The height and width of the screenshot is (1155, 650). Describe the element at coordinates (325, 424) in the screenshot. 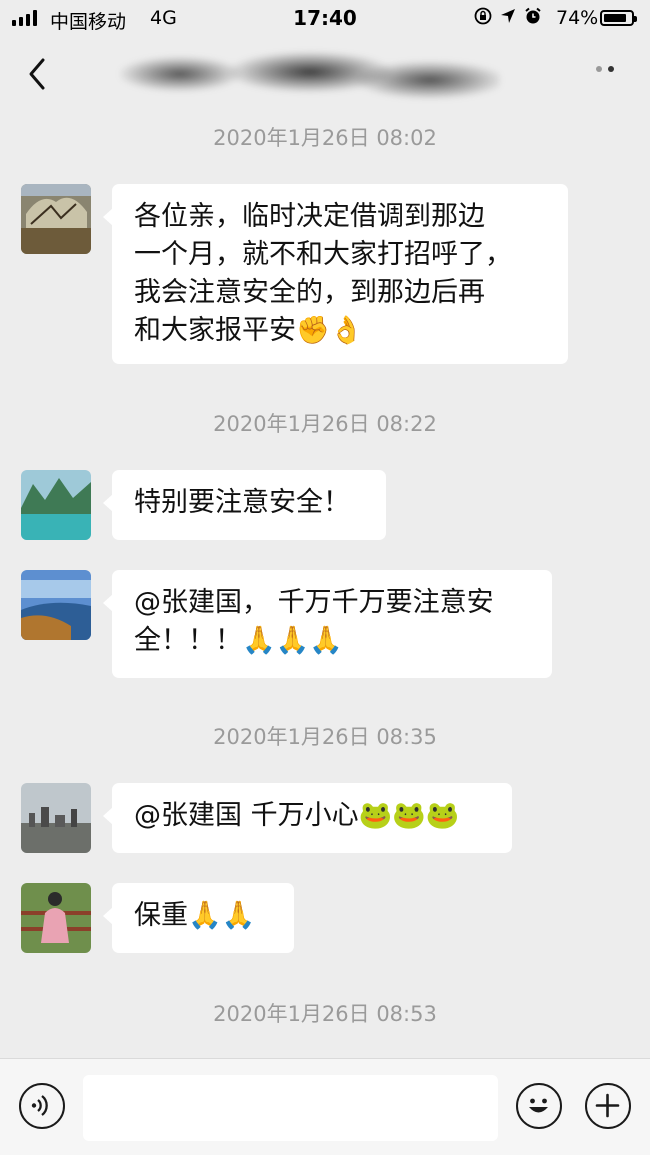

I see `message-timestamp: 2020年1月26日 08:22` at that location.